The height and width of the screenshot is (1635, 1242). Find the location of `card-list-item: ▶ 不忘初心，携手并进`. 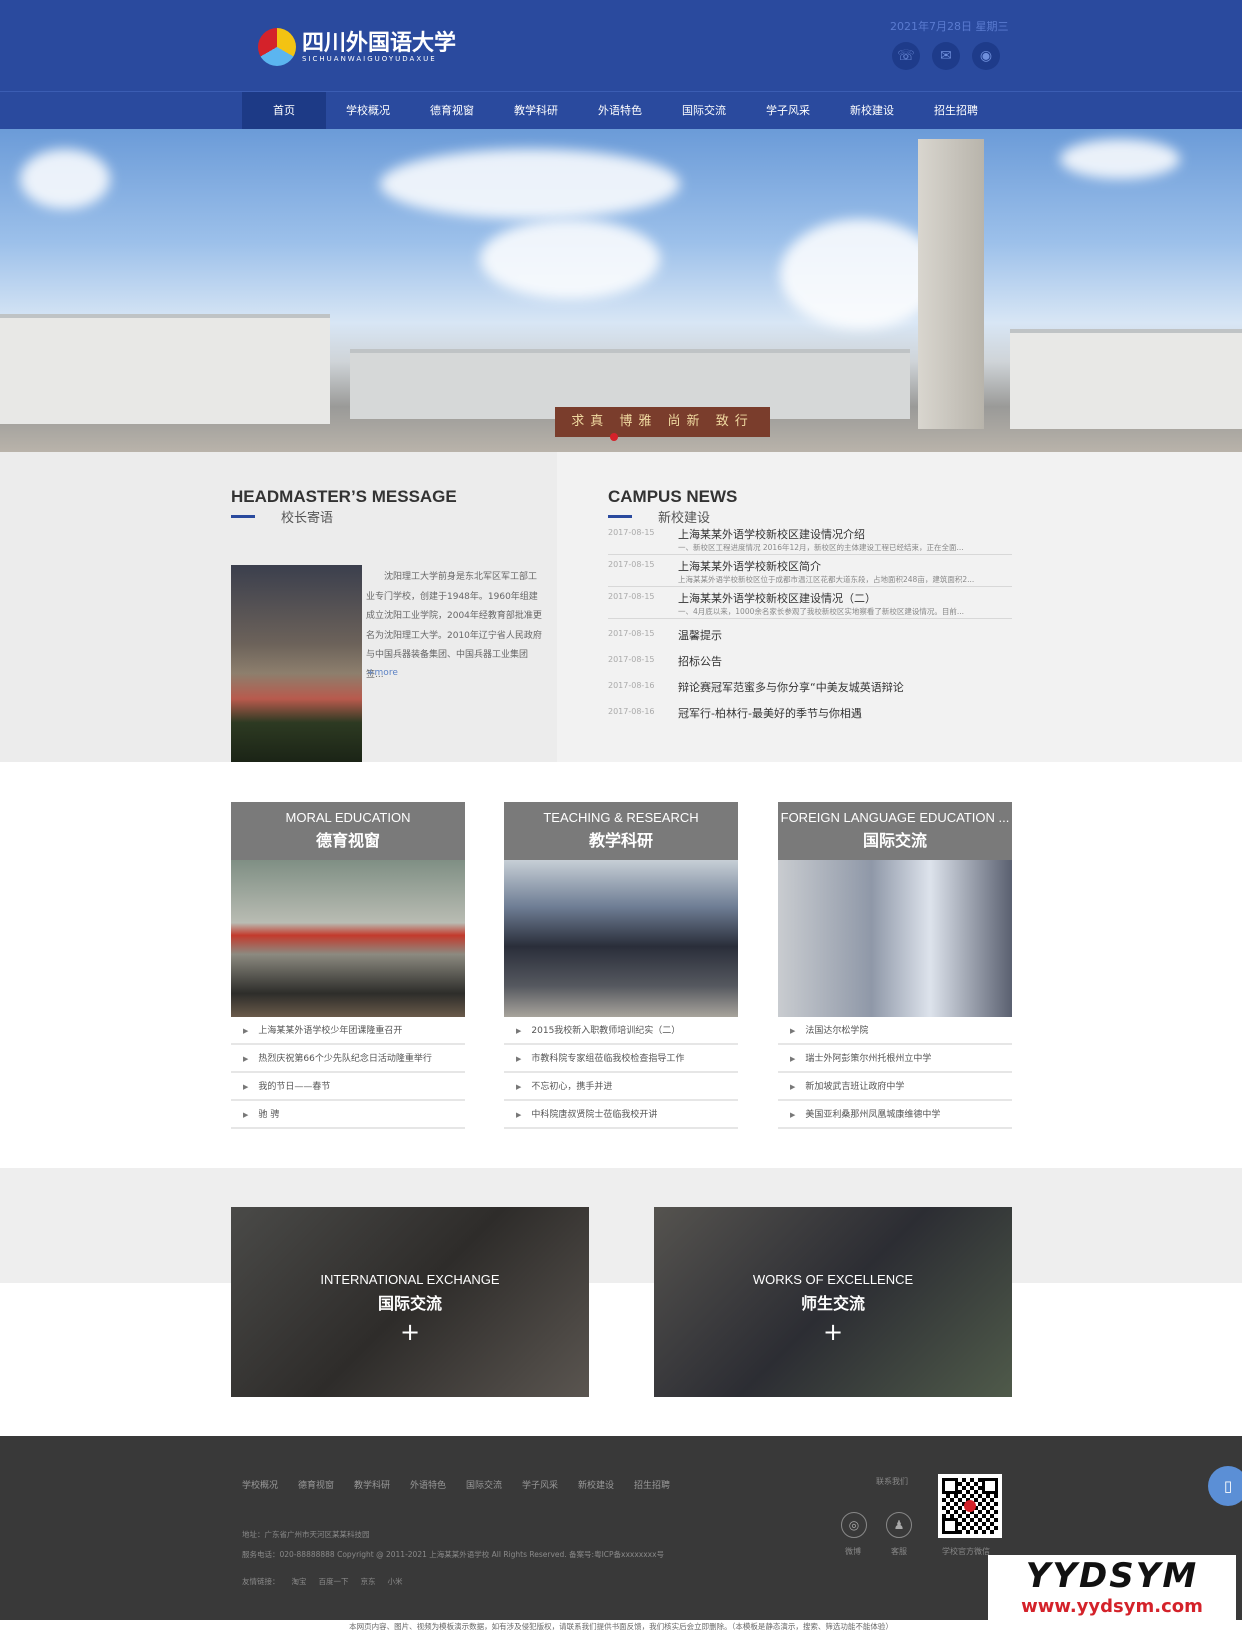

card-list-item: ▶ 不忘初心，携手并进 is located at coordinates (621, 1087).